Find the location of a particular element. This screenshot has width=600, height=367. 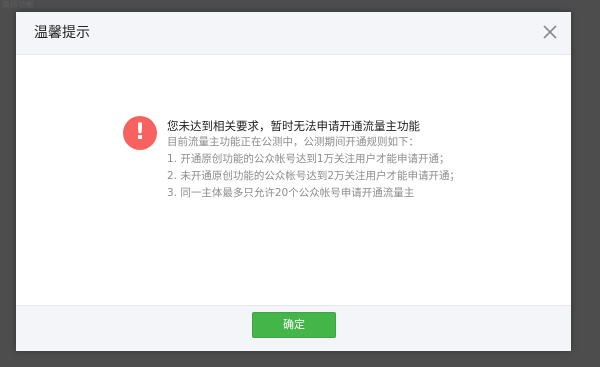

dialog-header: 温馨提示 is located at coordinates (293, 33).